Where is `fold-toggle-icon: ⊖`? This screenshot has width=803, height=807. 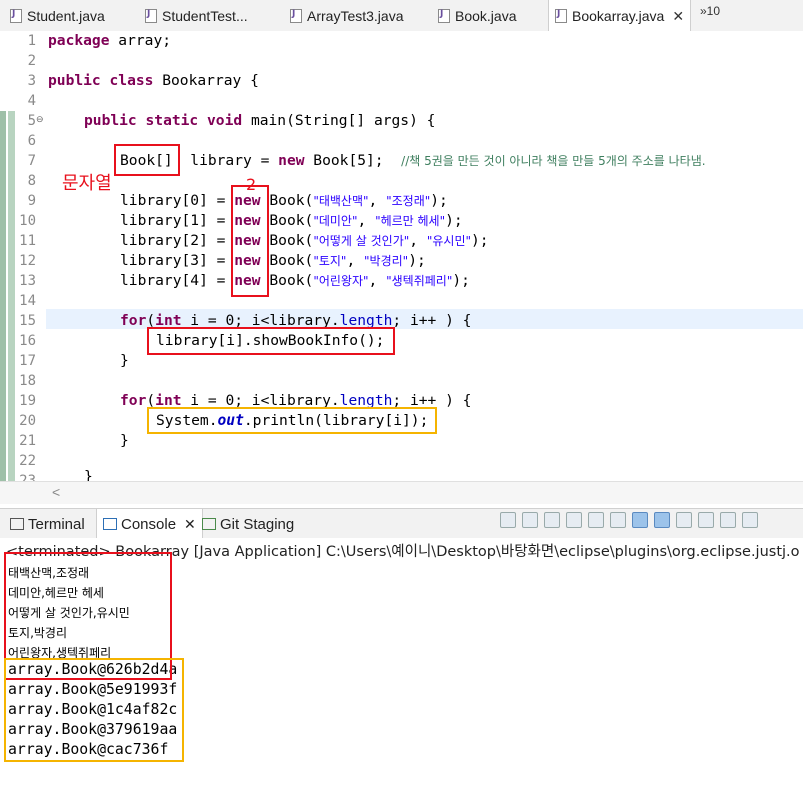
fold-toggle-icon: ⊖ is located at coordinates (40, 119).